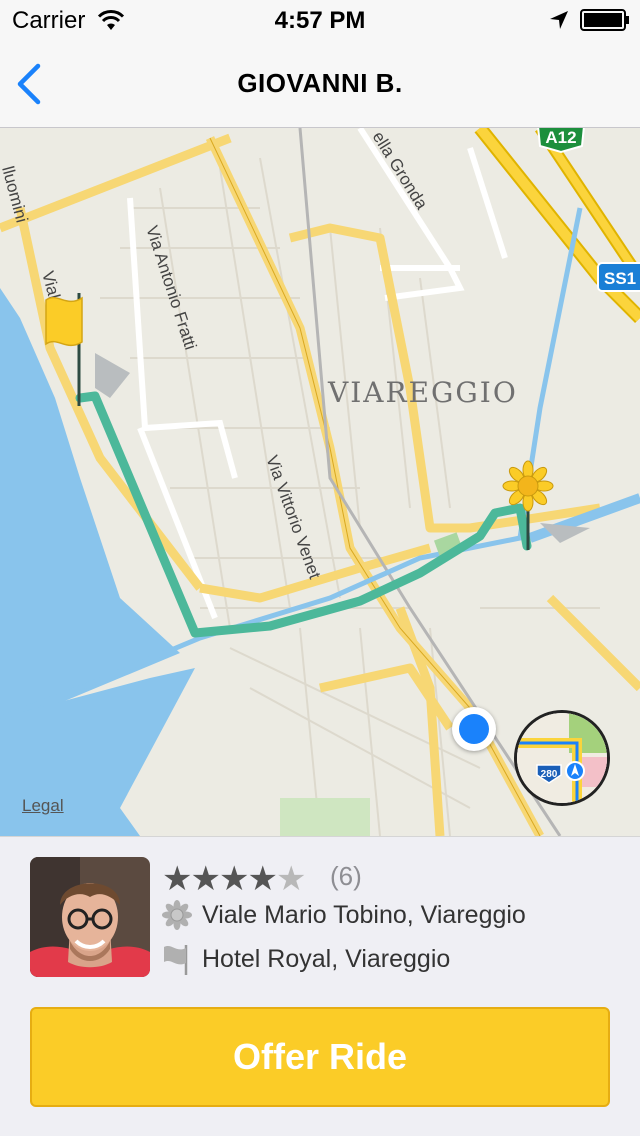 The image size is (640, 1136). I want to click on rating-stars: ★★★★★, so click(234, 879).